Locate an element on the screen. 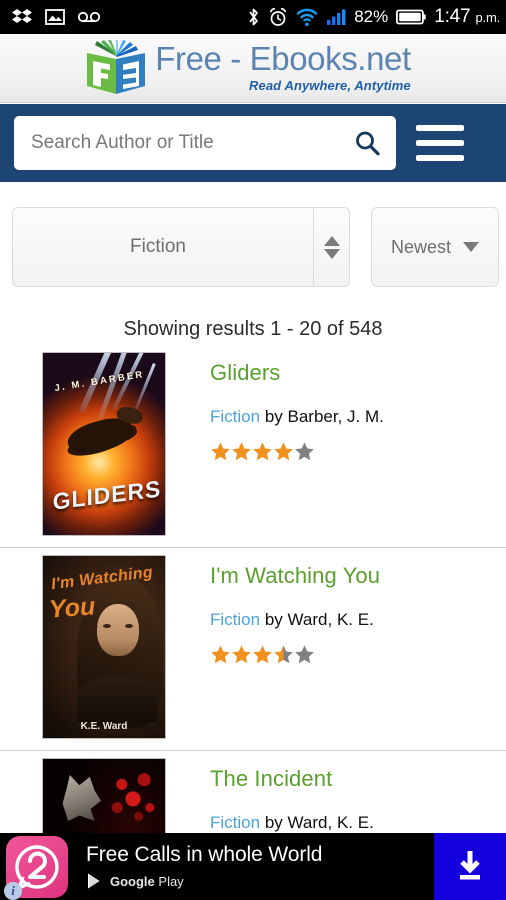 The image size is (506, 900). search-icon is located at coordinates (367, 143).